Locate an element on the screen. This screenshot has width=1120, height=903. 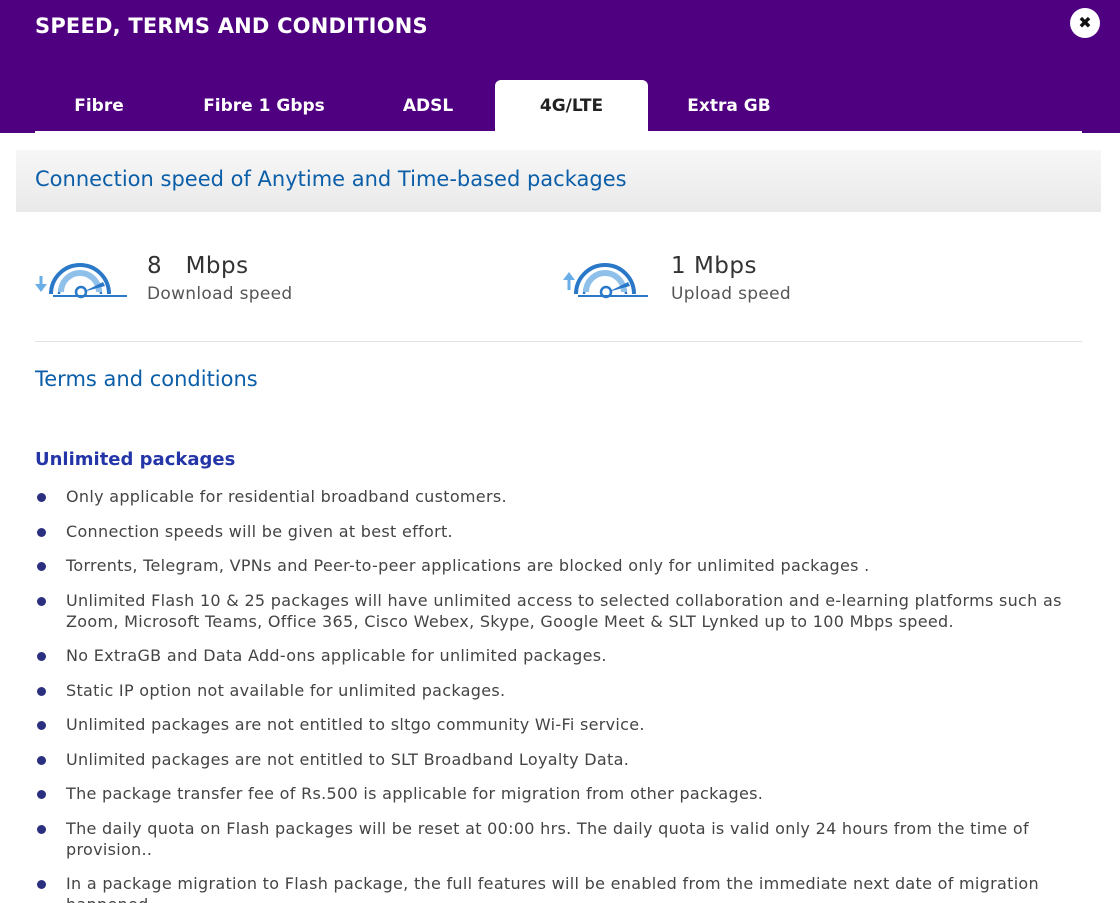
tab-underline is located at coordinates (558, 132).